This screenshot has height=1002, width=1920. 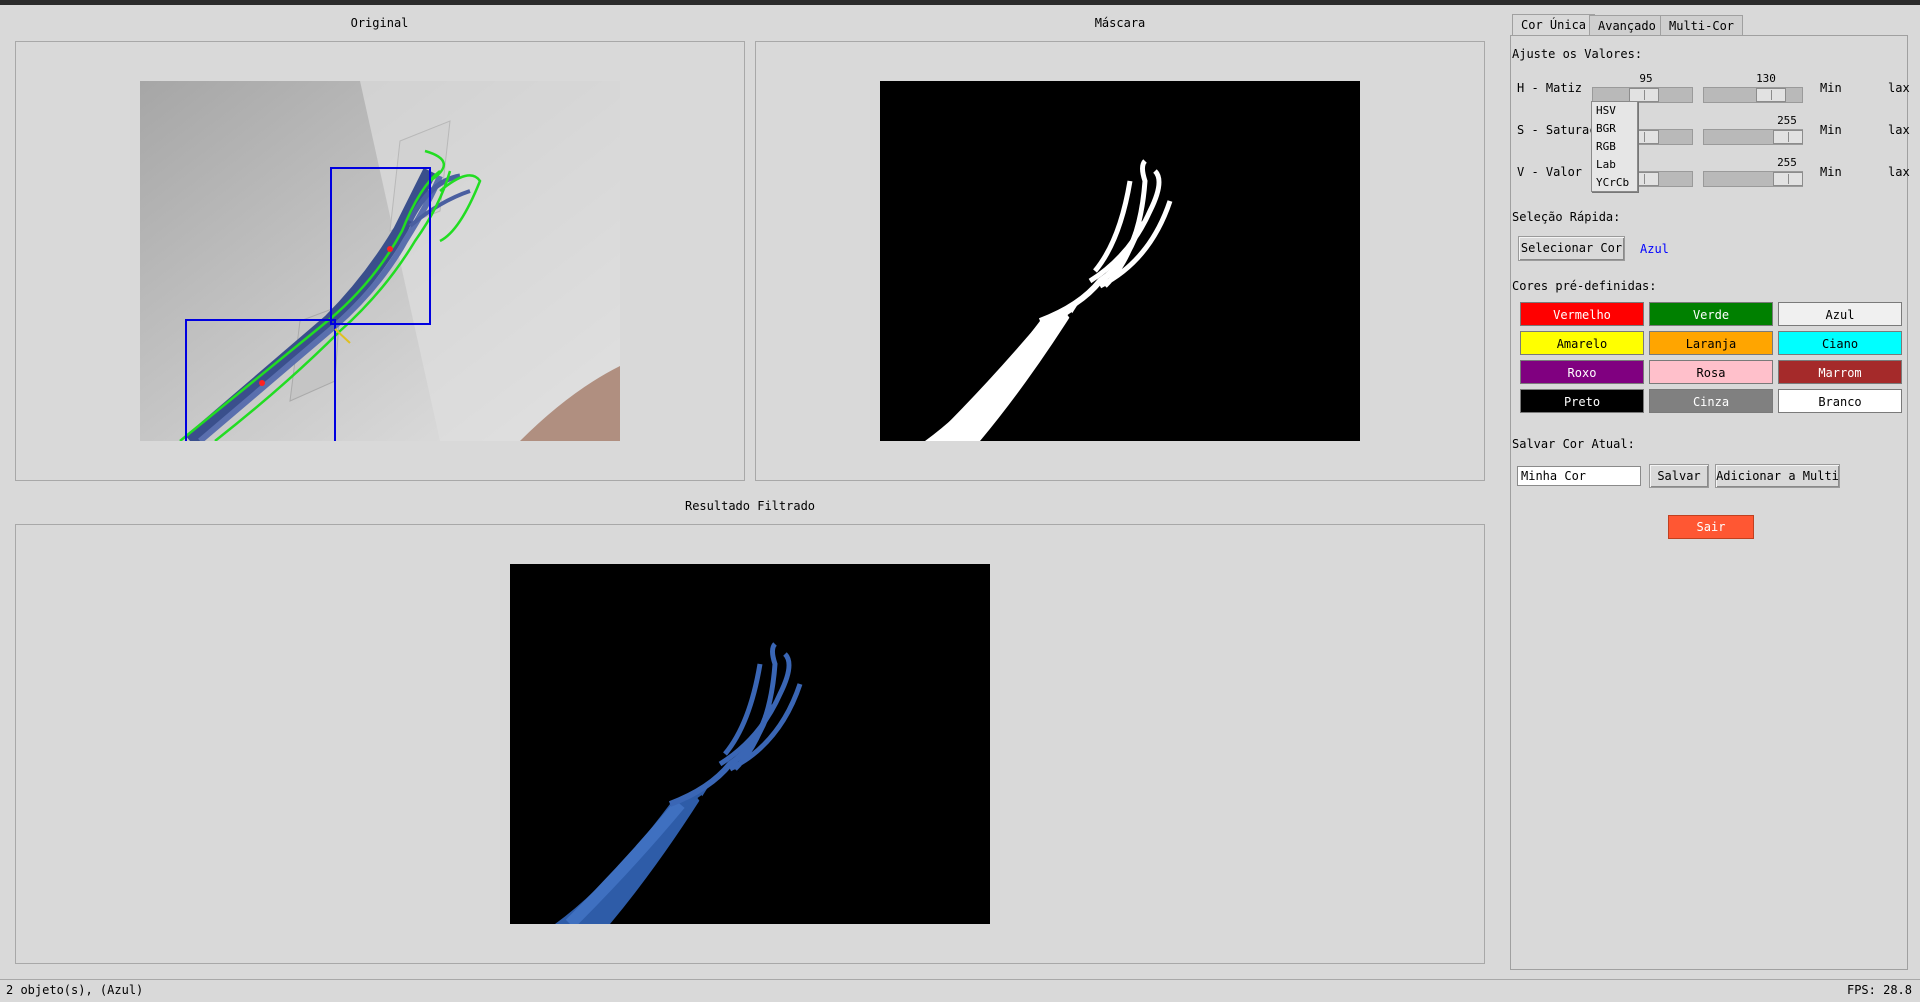 What do you see at coordinates (1614, 183) in the screenshot?
I see `dropdown-option-ycrcb: YCrCb` at bounding box center [1614, 183].